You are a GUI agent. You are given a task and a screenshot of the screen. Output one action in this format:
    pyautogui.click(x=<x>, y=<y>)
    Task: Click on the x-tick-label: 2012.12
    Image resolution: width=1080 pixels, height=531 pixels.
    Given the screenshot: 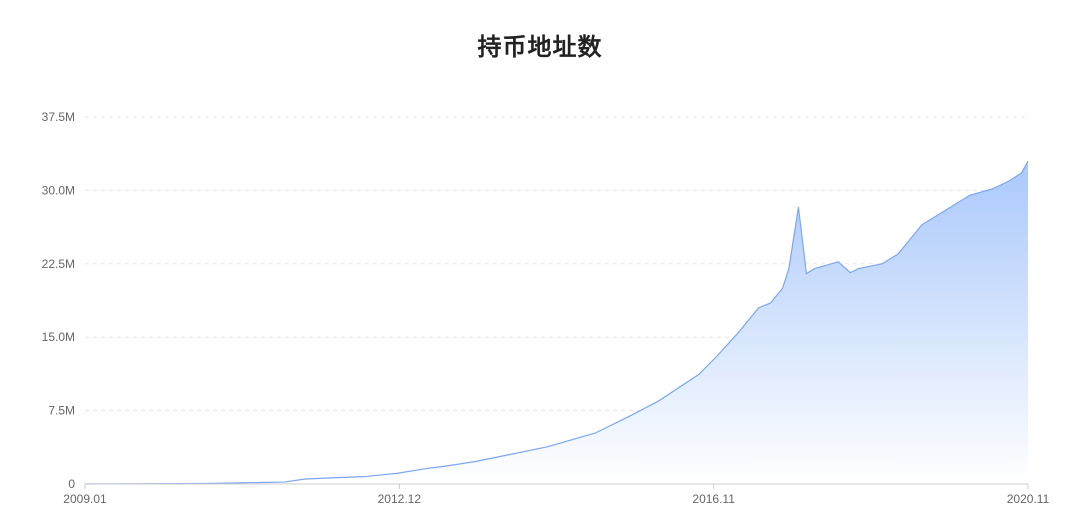 What is the action you would take?
    pyautogui.click(x=400, y=499)
    